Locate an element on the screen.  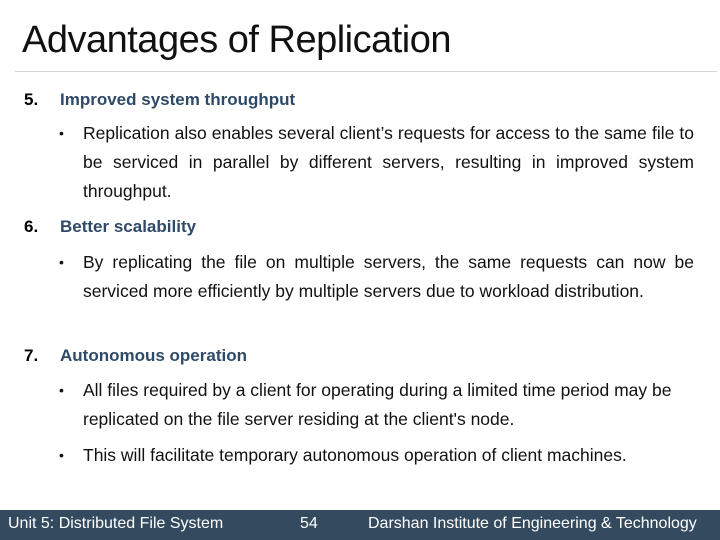
section-heading-7: 7. Autonomous operation is located at coordinates (135, 356).